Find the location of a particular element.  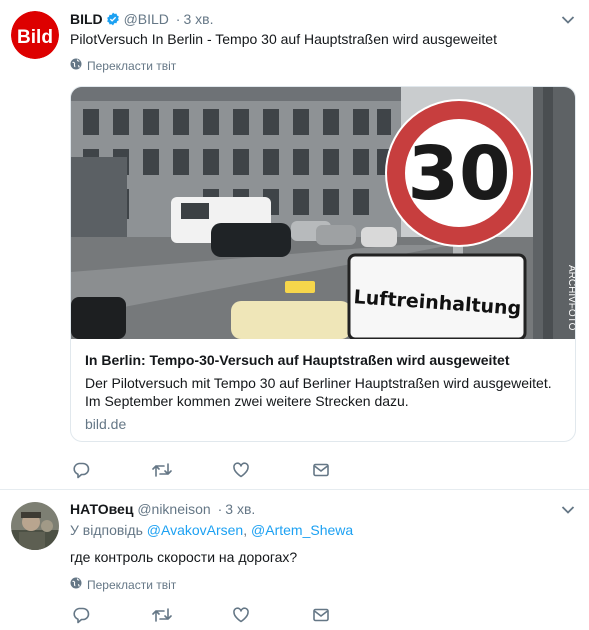

reply-context: У відповідь @AvakovArsen, @Artem_Shewa is located at coordinates (211, 530).